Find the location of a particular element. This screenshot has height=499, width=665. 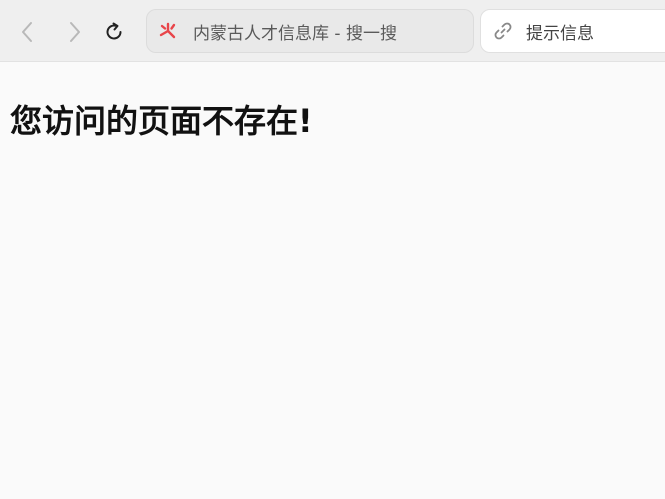

browser-toolbar: 内蒙古人才信息库 - 搜一搜 提示信息 is located at coordinates (332, 31).